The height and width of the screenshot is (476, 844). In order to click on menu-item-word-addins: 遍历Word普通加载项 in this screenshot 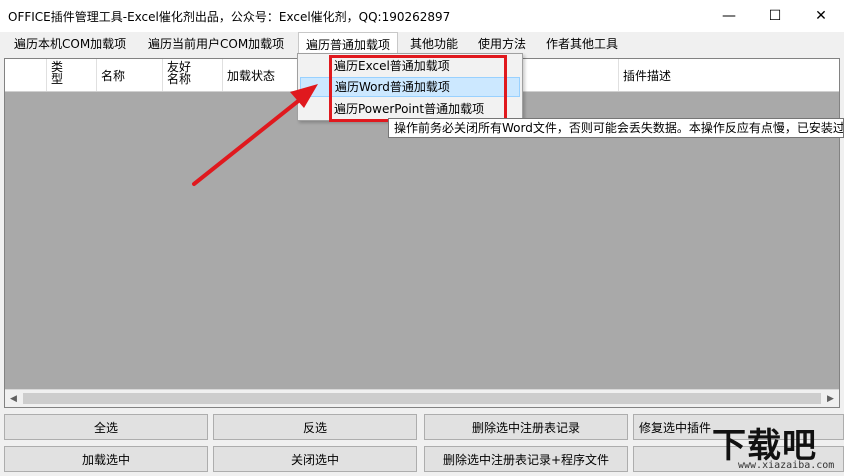, I will do `click(410, 87)`.